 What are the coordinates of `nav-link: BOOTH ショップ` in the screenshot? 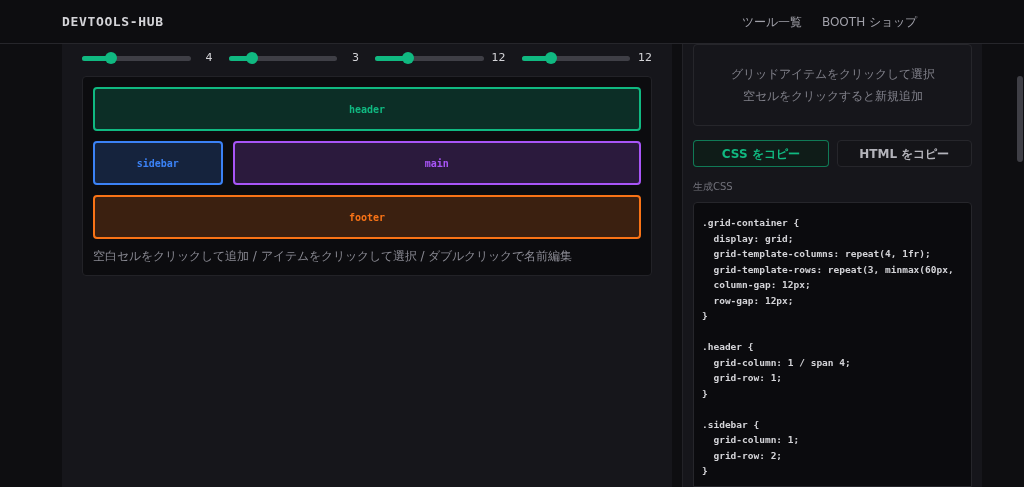 It's located at (869, 21).